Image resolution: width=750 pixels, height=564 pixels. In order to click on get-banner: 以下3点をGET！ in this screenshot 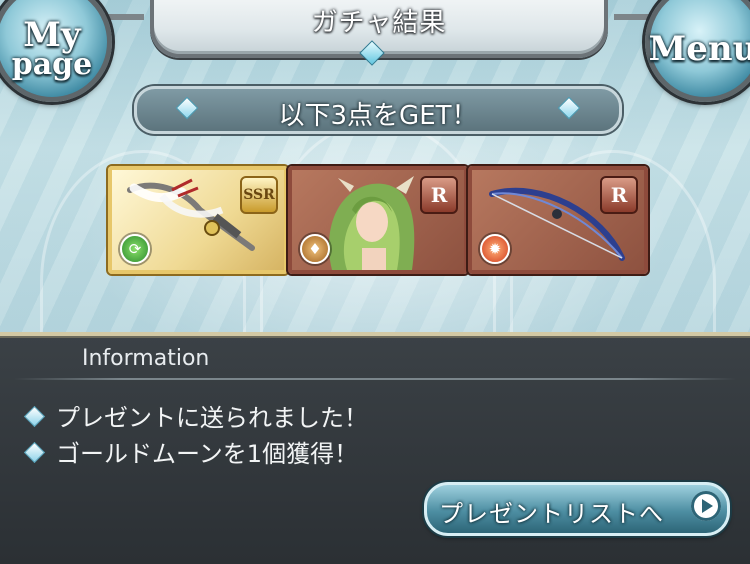, I will do `click(378, 110)`.